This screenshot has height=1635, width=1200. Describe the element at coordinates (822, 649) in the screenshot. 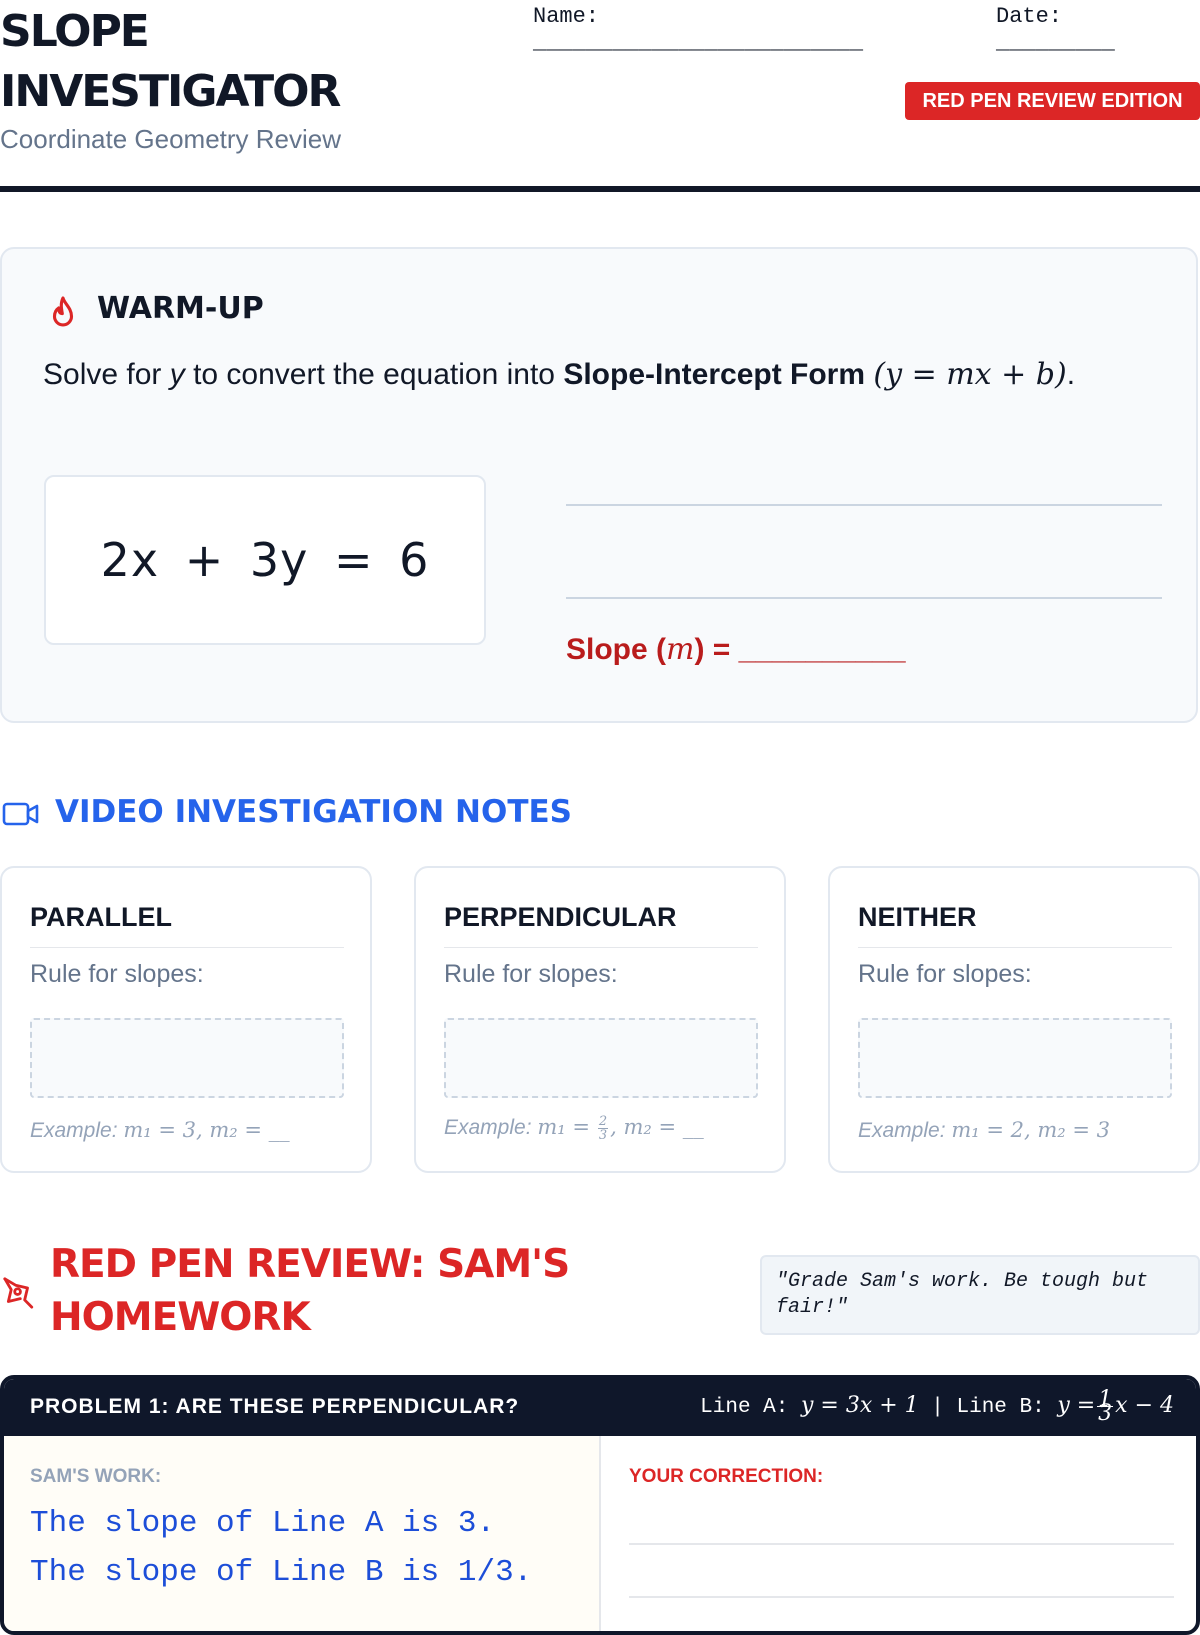

I see `slope-blank: __________` at that location.